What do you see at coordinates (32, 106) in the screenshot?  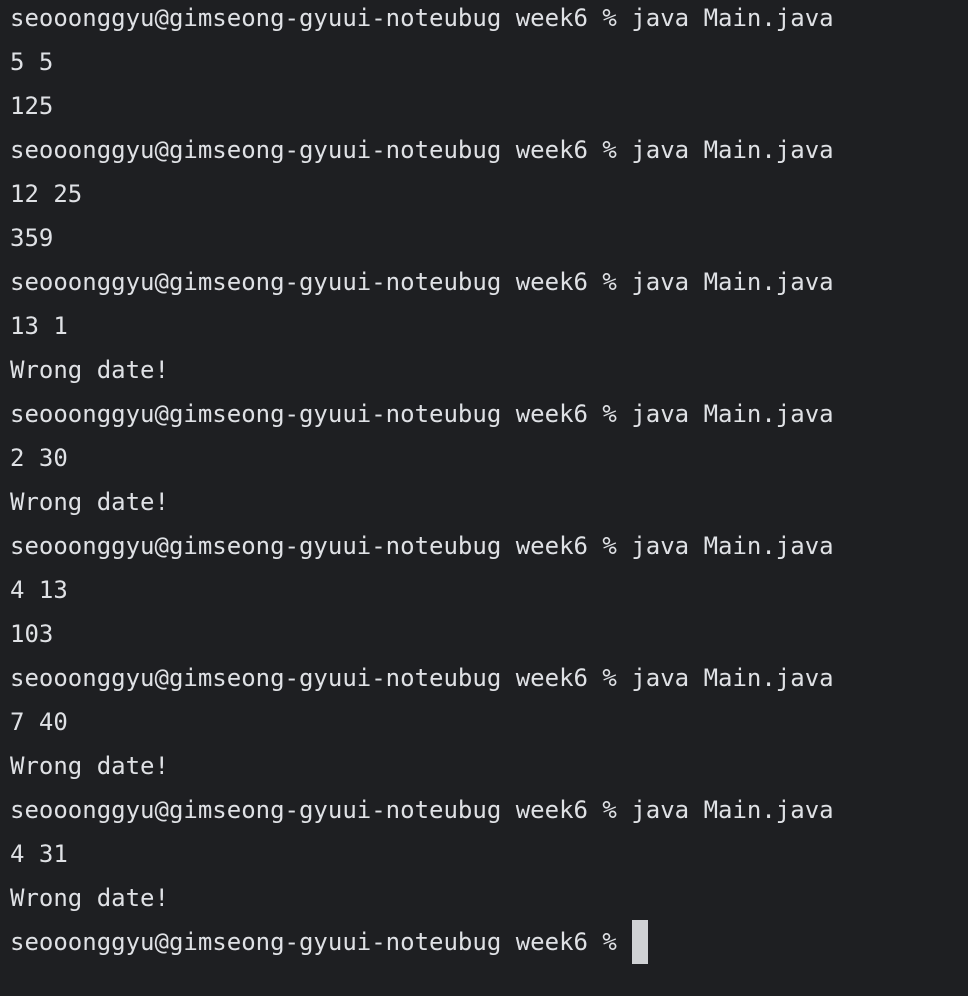 I see `terminal-line: 125` at bounding box center [32, 106].